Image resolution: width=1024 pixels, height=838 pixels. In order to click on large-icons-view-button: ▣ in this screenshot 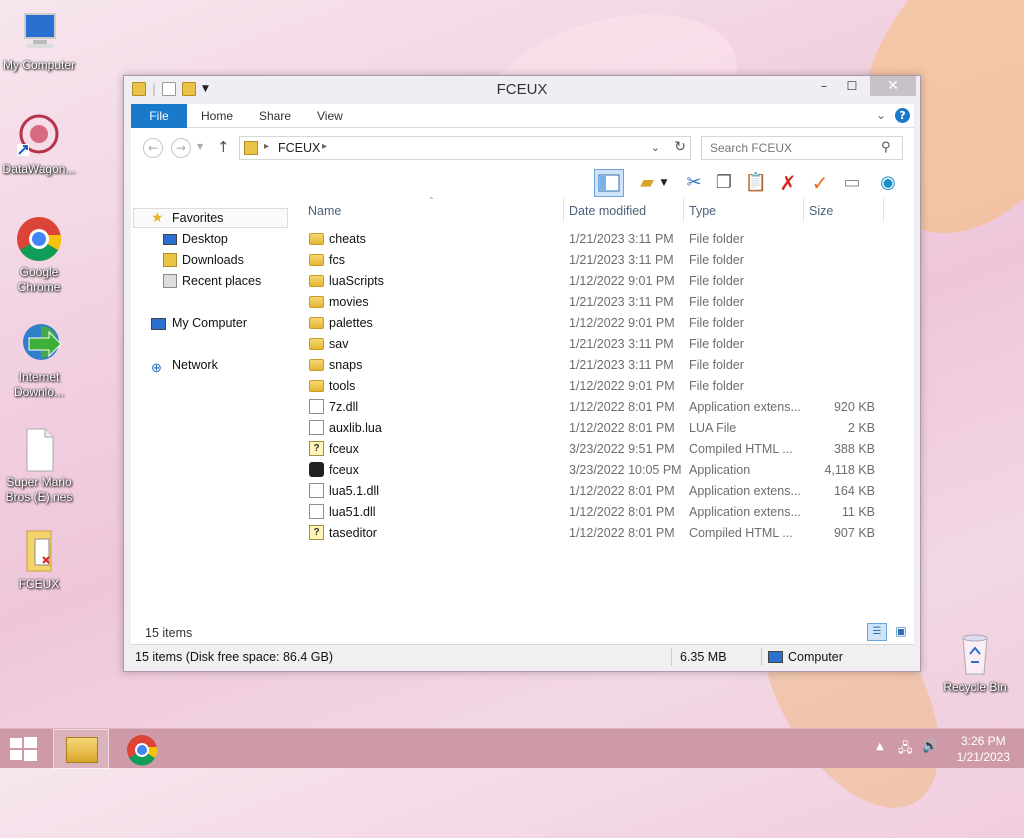, I will do `click(901, 632)`.